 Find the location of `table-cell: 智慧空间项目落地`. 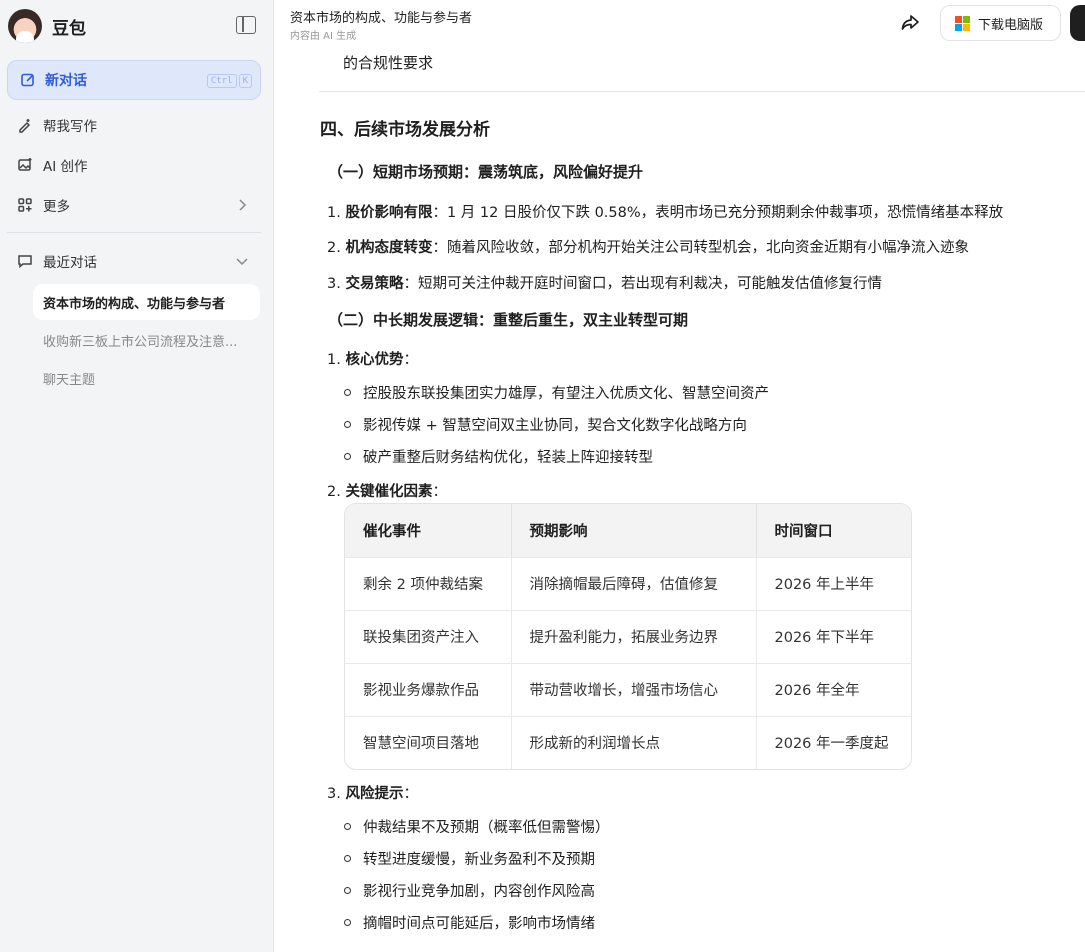

table-cell: 智慧空间项目落地 is located at coordinates (428, 742).